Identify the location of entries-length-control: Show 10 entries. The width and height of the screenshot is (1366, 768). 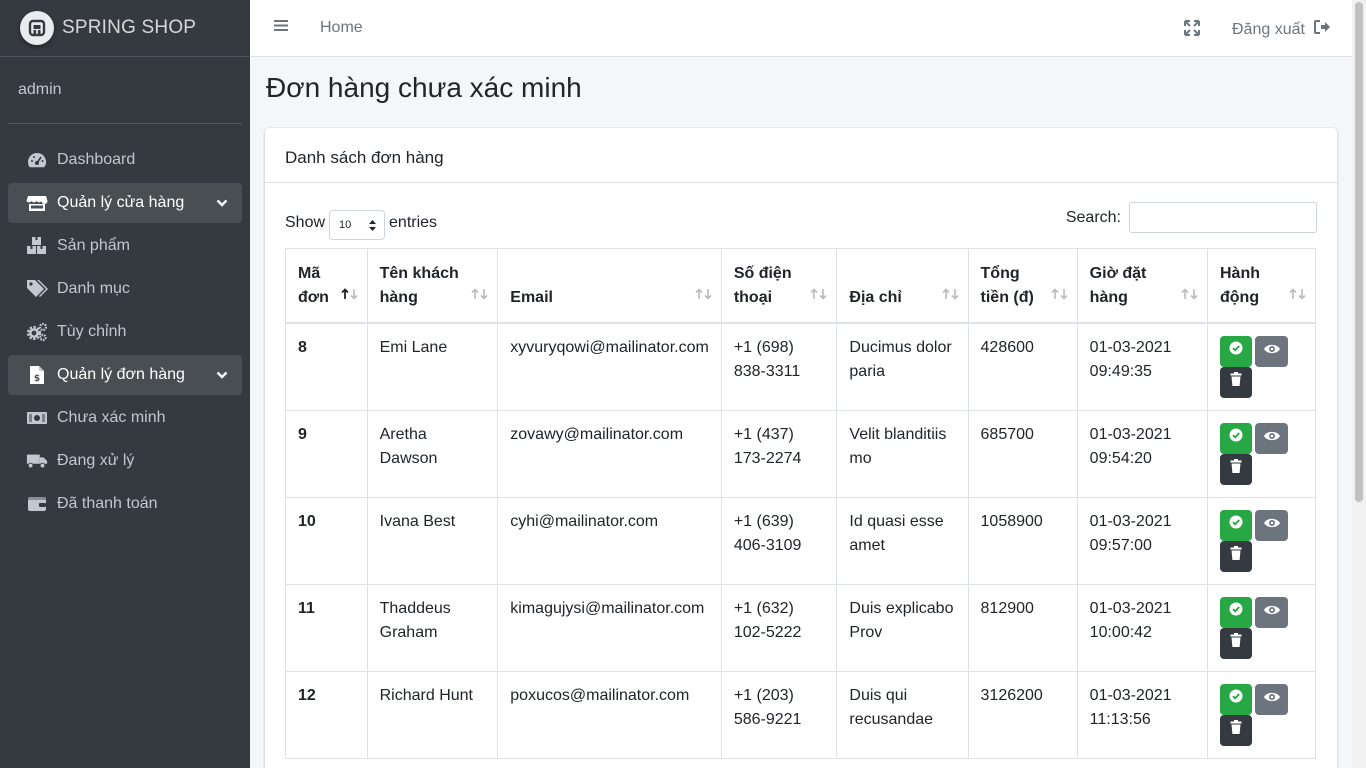
(361, 224).